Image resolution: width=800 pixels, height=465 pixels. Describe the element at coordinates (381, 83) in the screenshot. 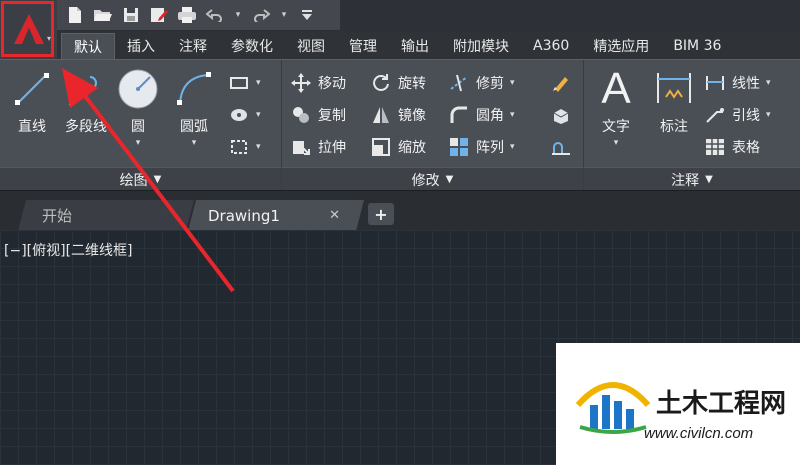

I see `rotate-icon` at that location.